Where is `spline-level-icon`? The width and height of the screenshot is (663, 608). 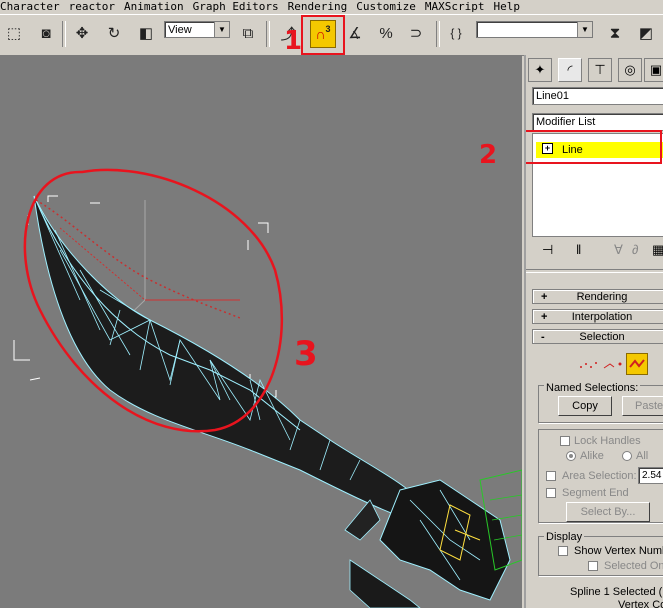 spline-level-icon is located at coordinates (637, 363).